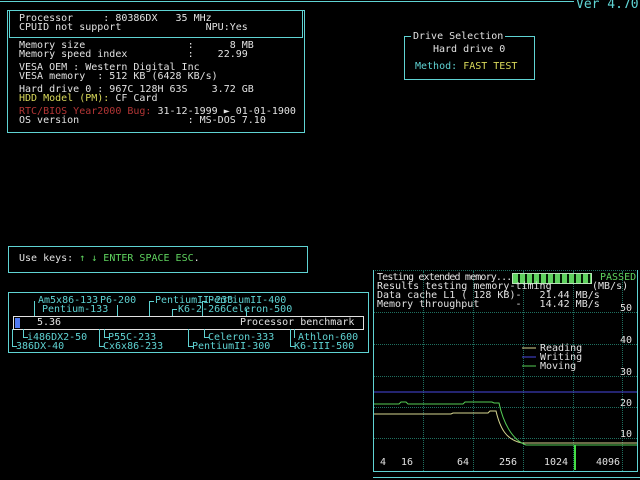  I want to click on top-screen-line, so click(320, 1).